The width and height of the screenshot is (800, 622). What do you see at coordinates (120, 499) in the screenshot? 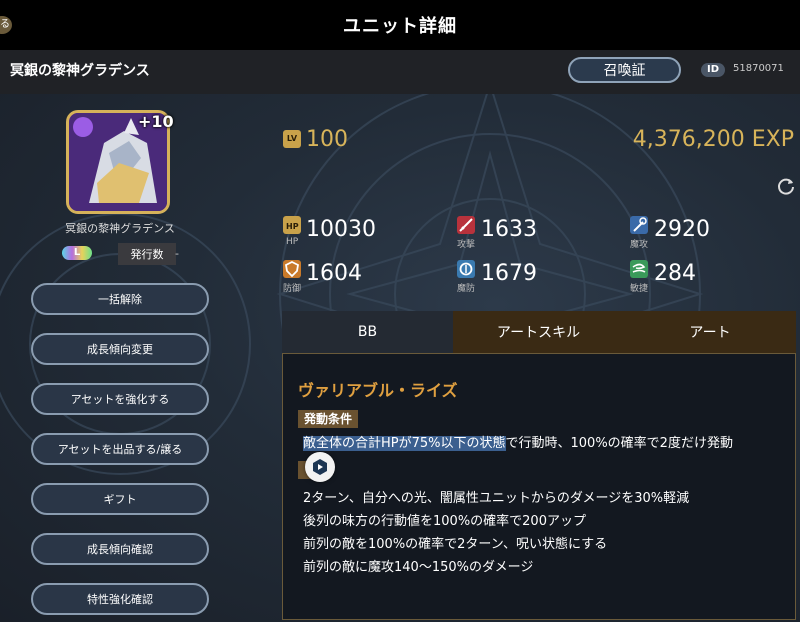
I see `gift-button: ギフト` at bounding box center [120, 499].